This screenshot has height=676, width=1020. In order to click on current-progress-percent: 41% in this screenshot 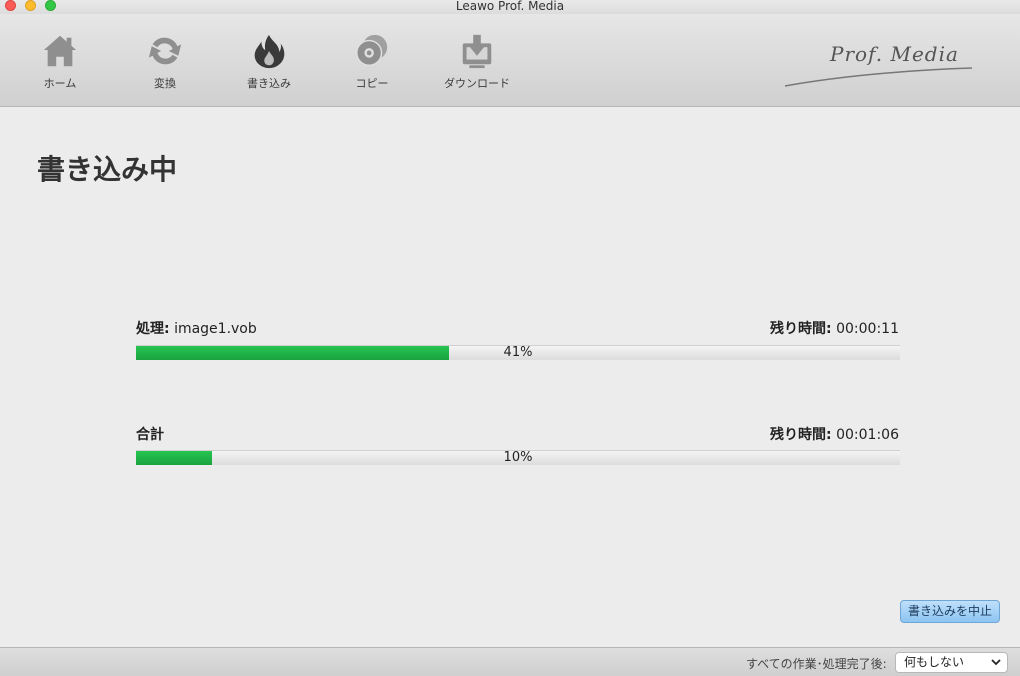, I will do `click(518, 352)`.